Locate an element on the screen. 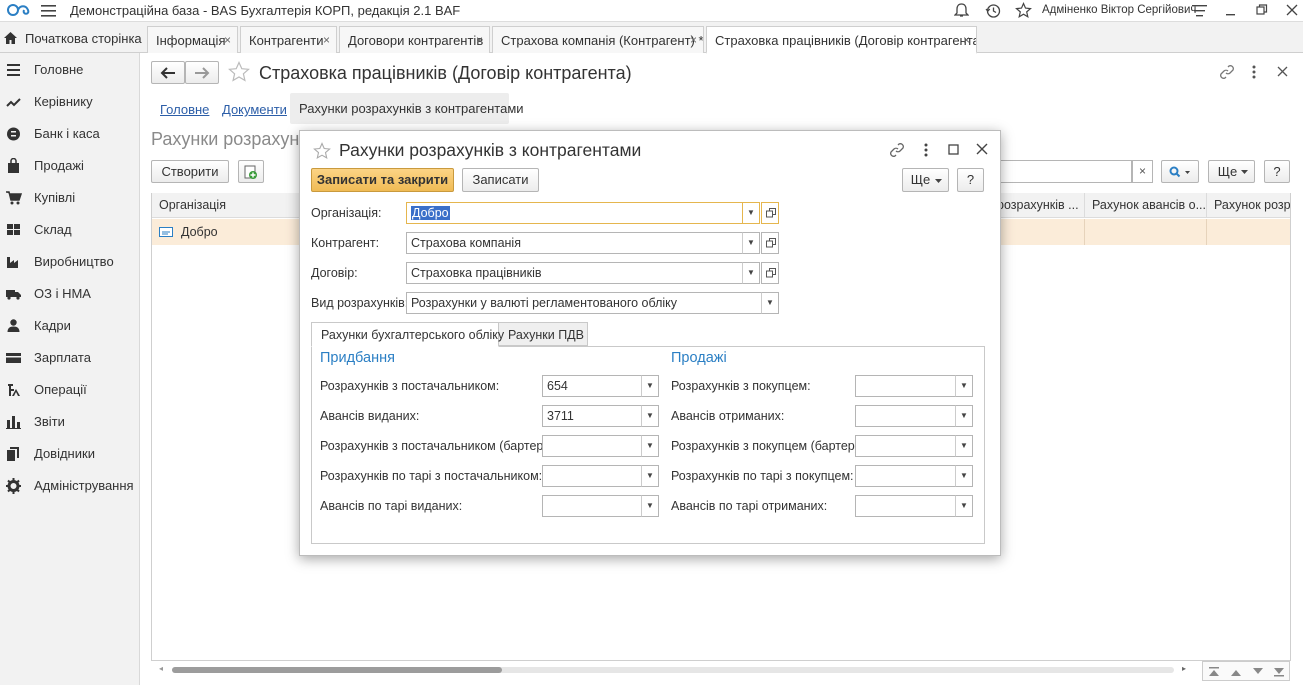 The height and width of the screenshot is (685, 1303). sidebar-item-directories: Довідники is located at coordinates (70, 454).